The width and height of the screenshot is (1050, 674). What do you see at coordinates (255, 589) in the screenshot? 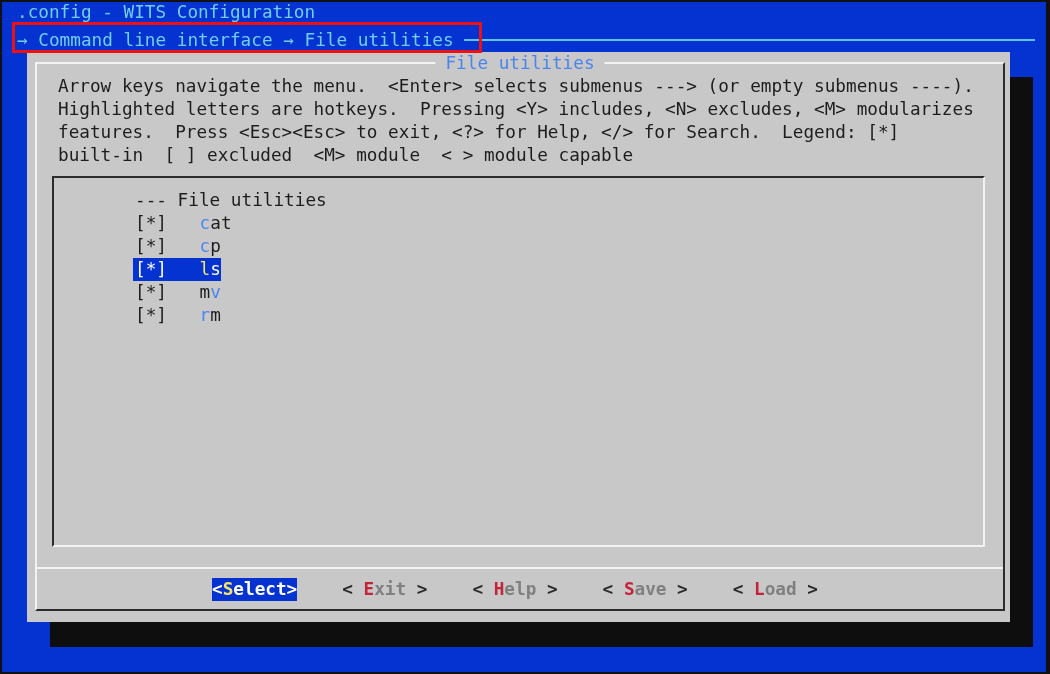
I see `dialog-button: <Select>` at bounding box center [255, 589].